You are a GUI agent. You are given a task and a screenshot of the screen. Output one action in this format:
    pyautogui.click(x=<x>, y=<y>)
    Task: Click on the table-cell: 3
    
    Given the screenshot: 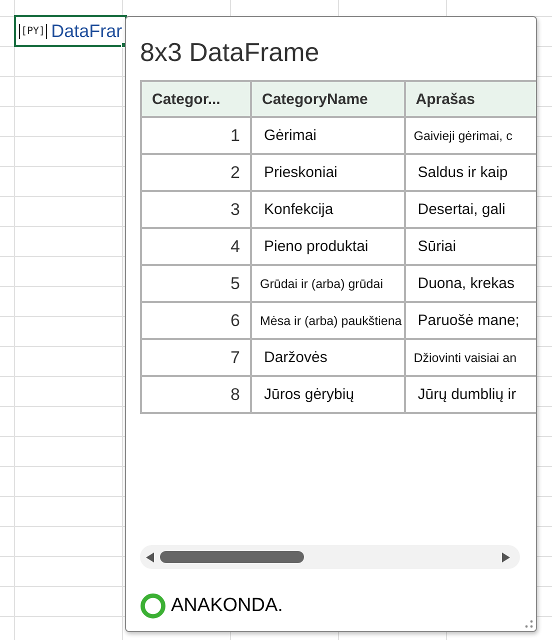 What is the action you would take?
    pyautogui.click(x=196, y=209)
    